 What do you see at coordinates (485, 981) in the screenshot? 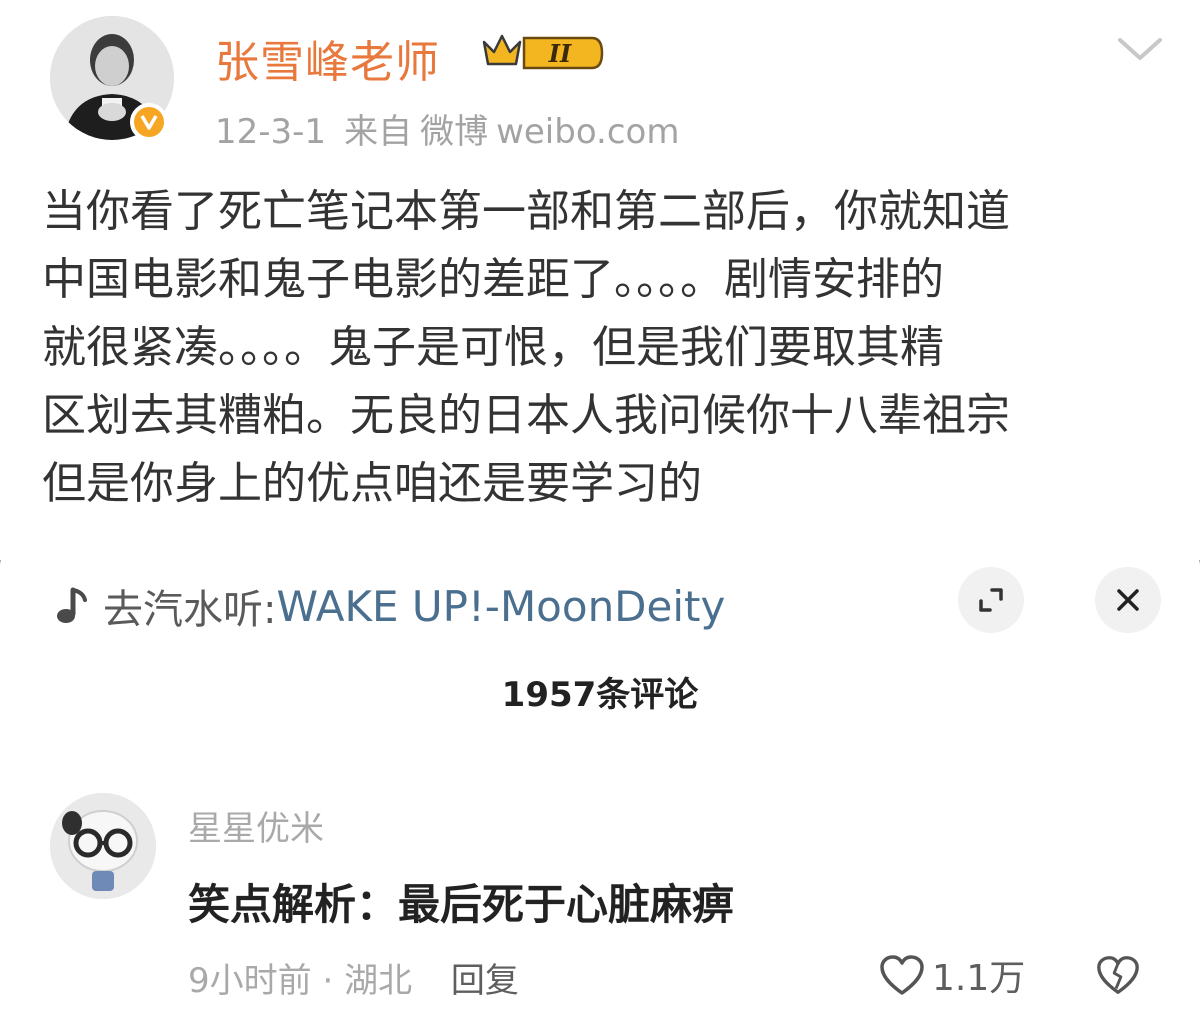
I see `reply-button: 回复` at bounding box center [485, 981].